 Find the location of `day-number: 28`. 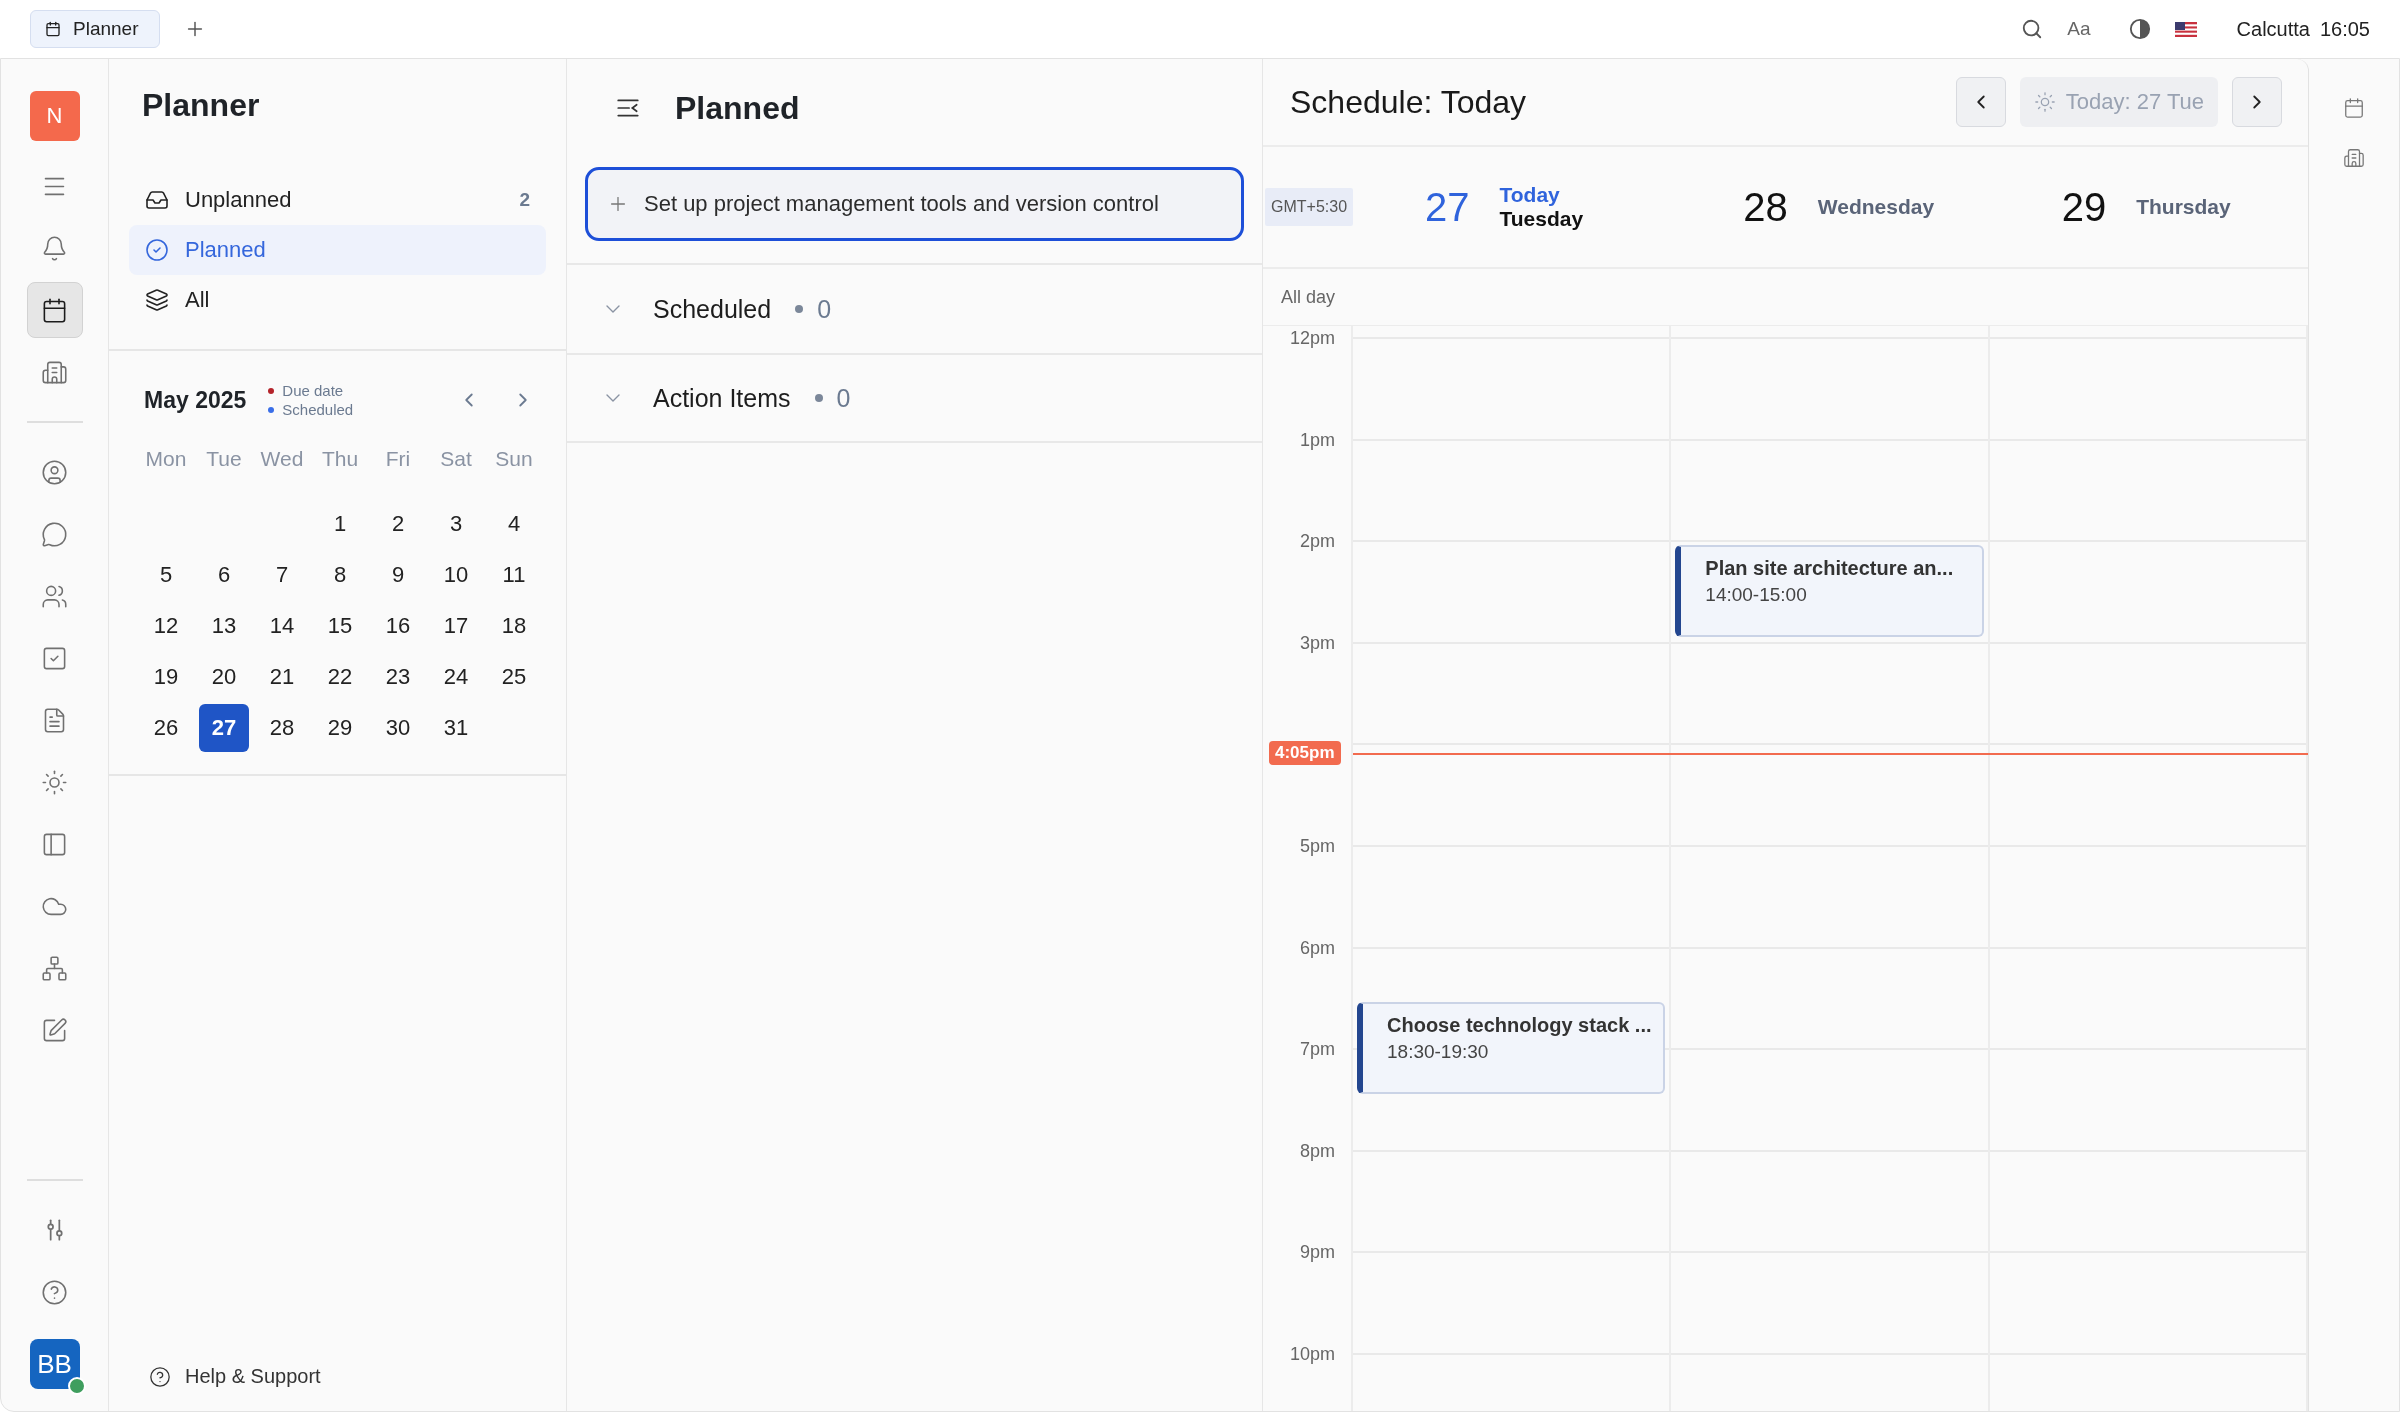

day-number: 28 is located at coordinates (1765, 207).